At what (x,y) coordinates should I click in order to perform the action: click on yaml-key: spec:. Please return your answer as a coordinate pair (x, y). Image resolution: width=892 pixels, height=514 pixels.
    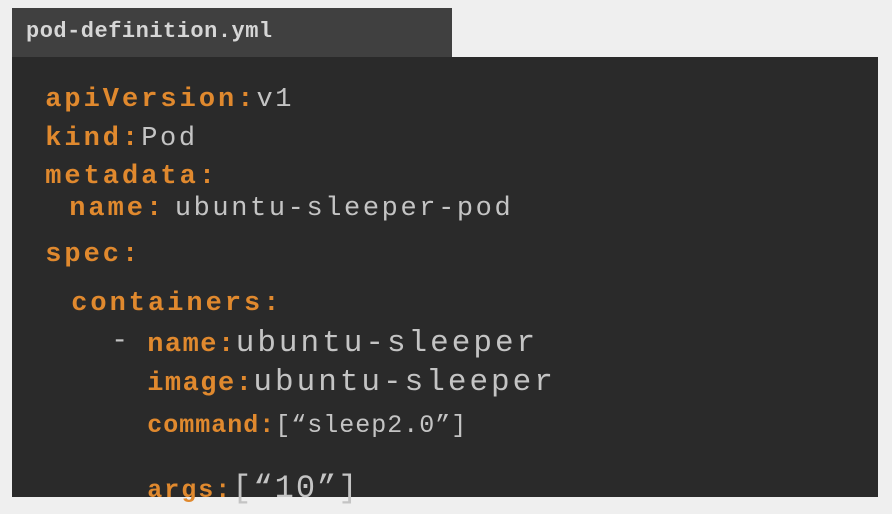
    Looking at the image, I should click on (93, 255).